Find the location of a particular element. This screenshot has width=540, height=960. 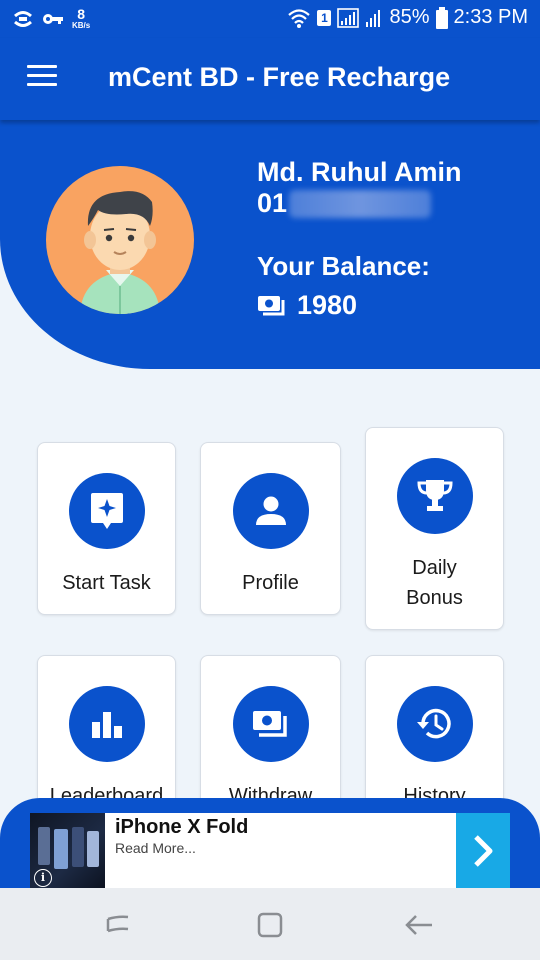

profile-tile: Profile is located at coordinates (270, 528).